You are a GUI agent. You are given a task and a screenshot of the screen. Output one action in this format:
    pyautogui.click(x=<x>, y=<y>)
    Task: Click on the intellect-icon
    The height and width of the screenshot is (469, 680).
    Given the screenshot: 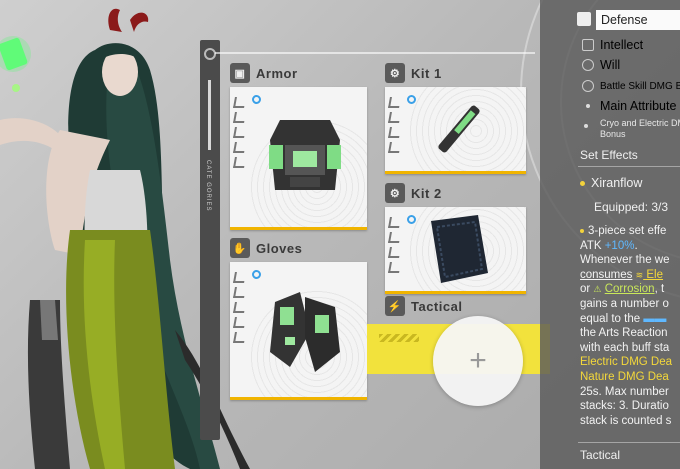 What is the action you would take?
    pyautogui.click(x=588, y=45)
    